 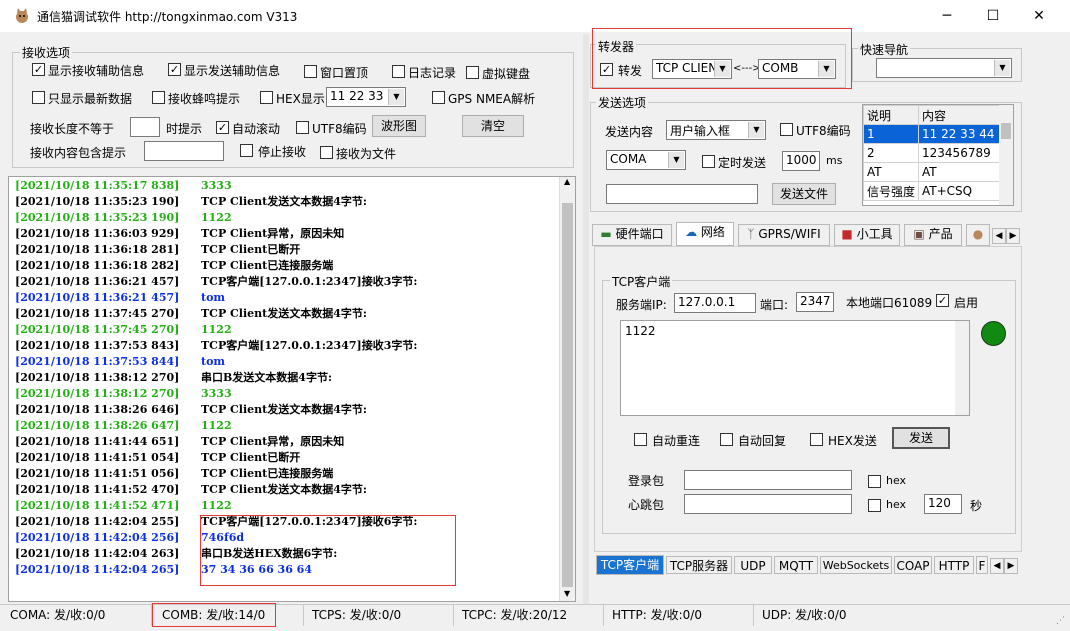 What do you see at coordinates (567, 593) in the screenshot?
I see `scroll-down-icon: ▼` at bounding box center [567, 593].